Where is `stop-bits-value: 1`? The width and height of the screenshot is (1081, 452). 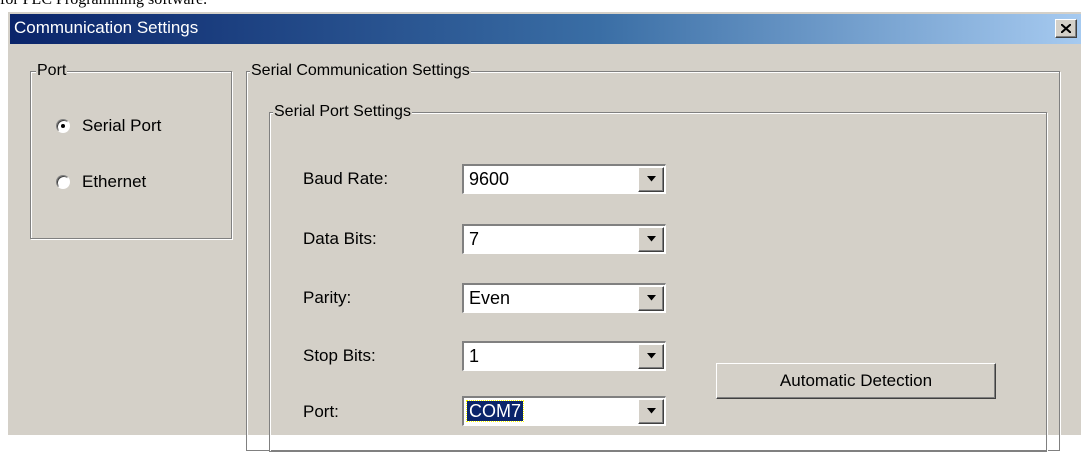
stop-bits-value: 1 is located at coordinates (474, 356).